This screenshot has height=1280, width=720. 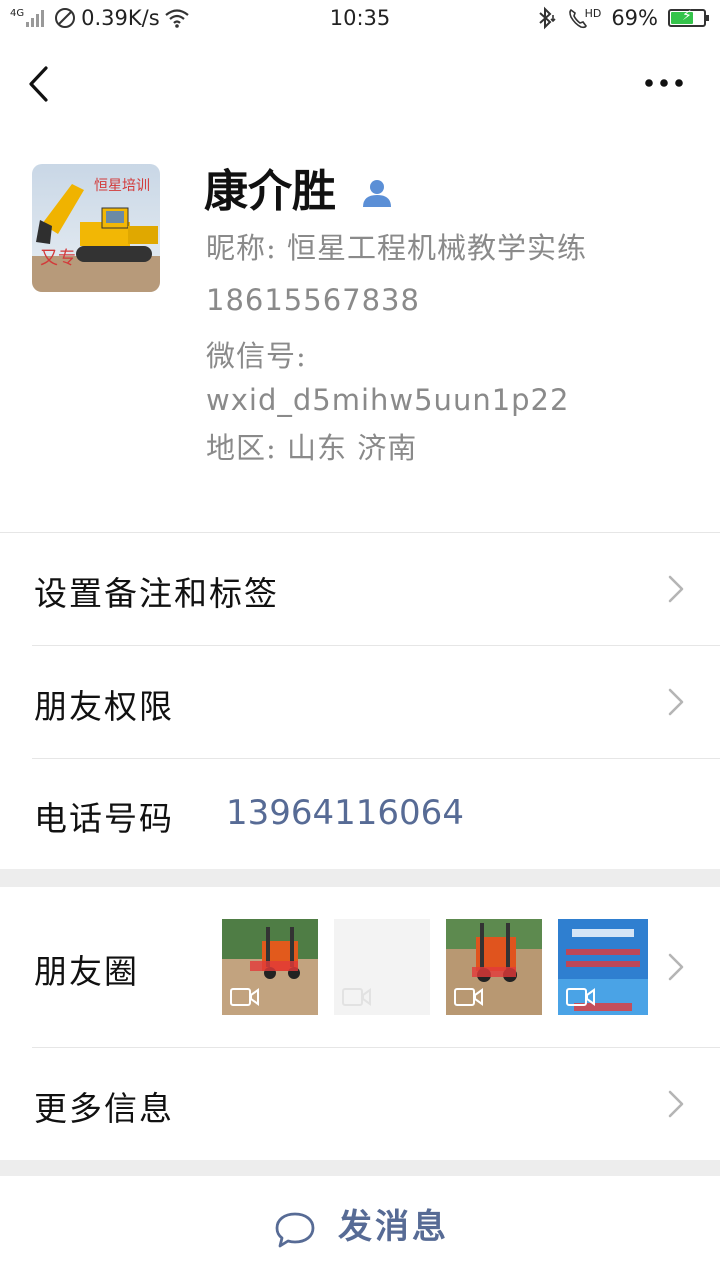 I want to click on phone-number-link: 13964116064, so click(x=345, y=813).